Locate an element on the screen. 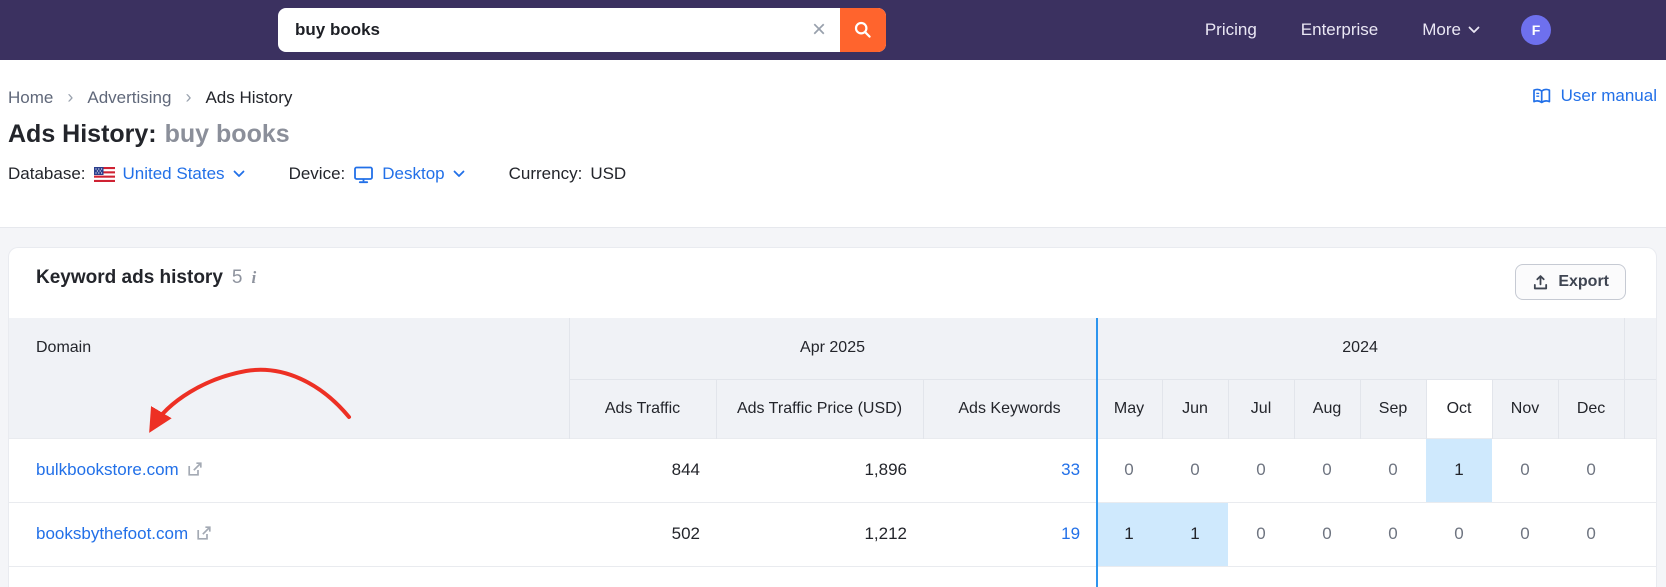  user-manual-label: User manual is located at coordinates (1608, 95).